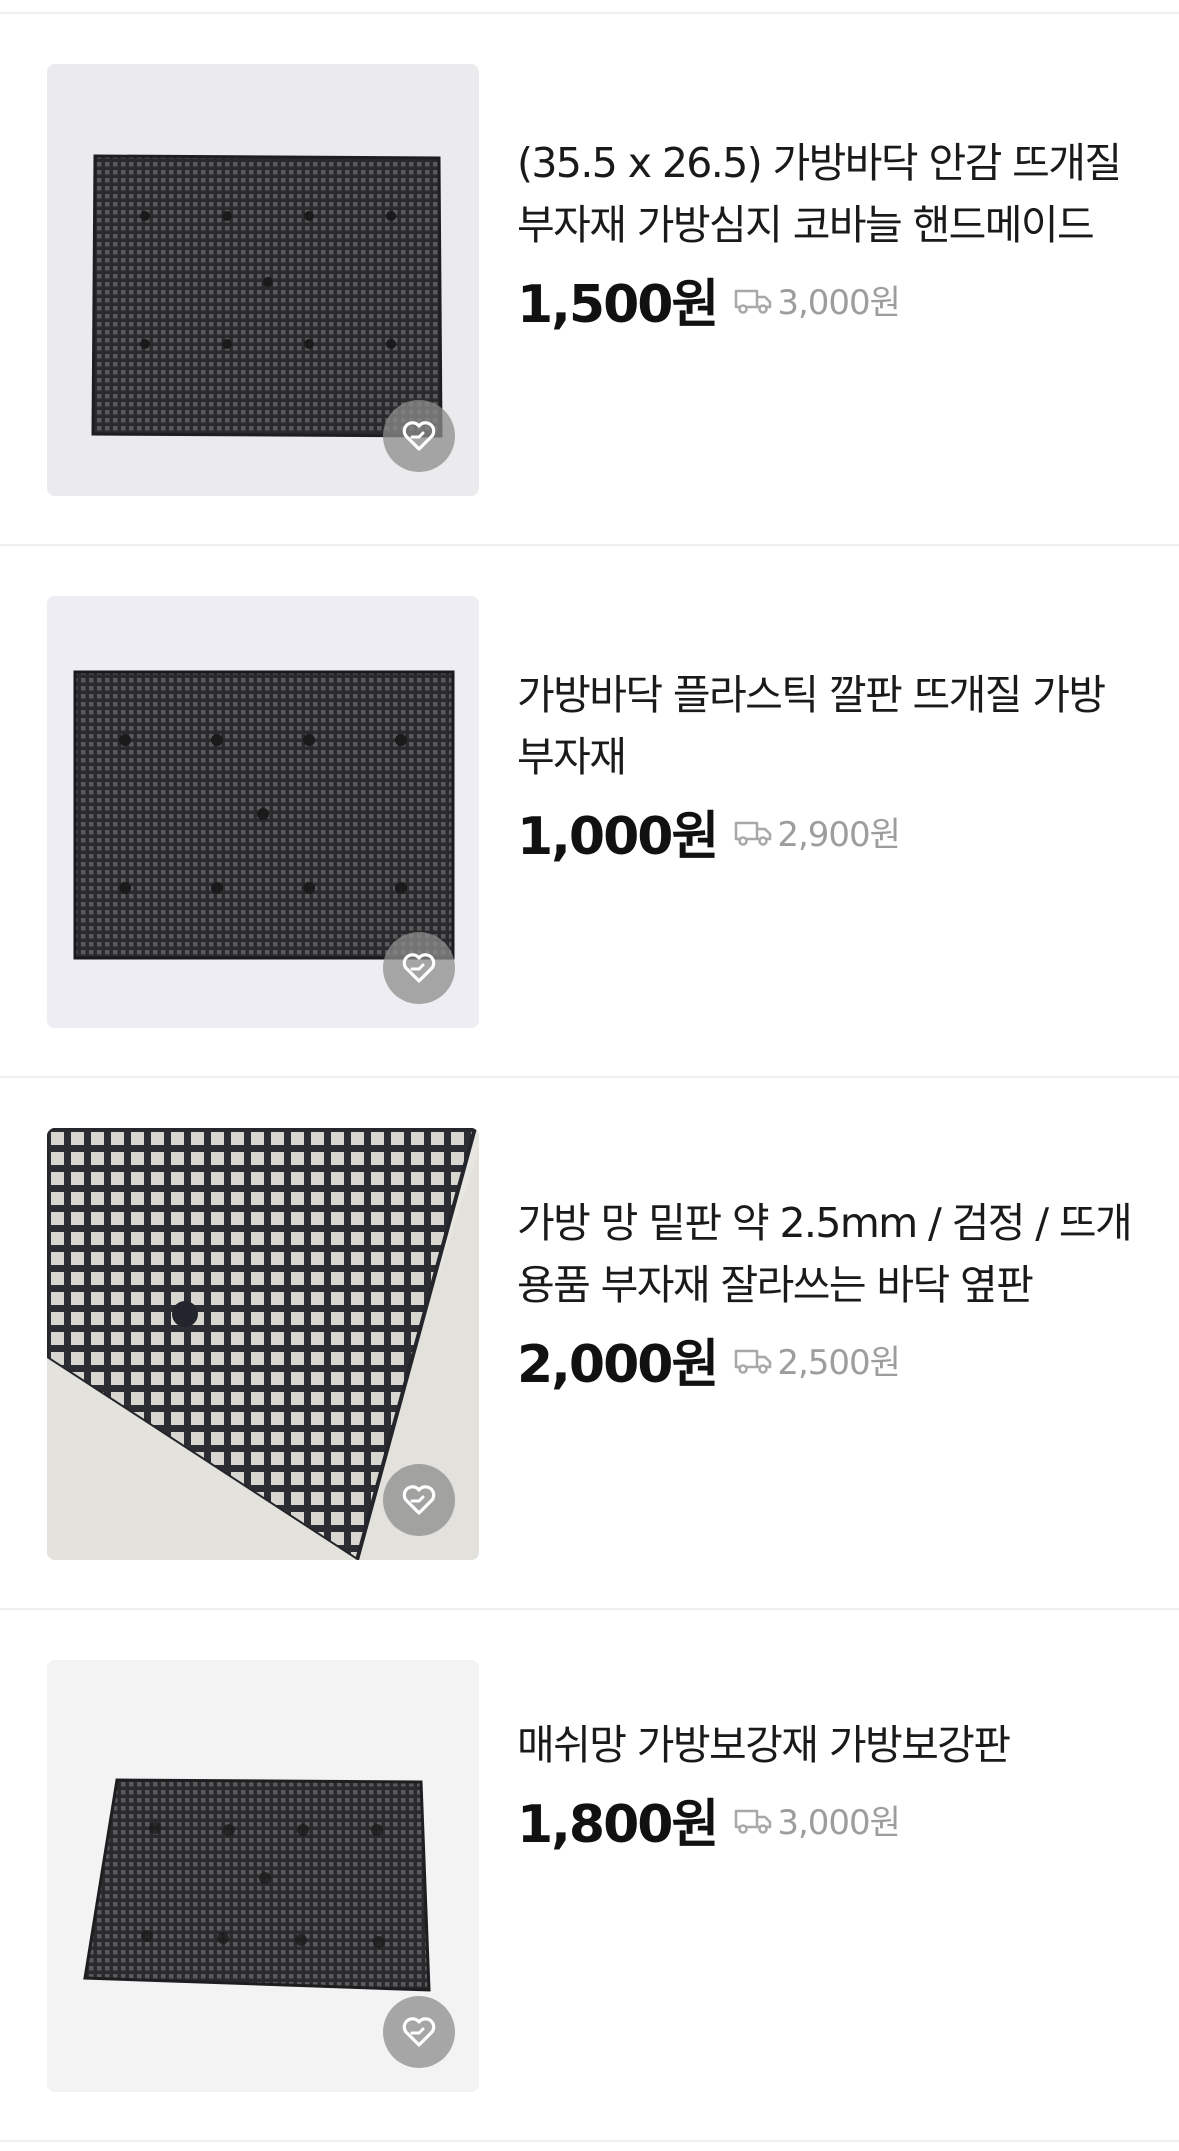 This screenshot has height=2151, width=1179. What do you see at coordinates (837, 1223) in the screenshot?
I see `product-title-line: 가방 망 밑판 약 2.5mm / 검정 / 뜨개` at bounding box center [837, 1223].